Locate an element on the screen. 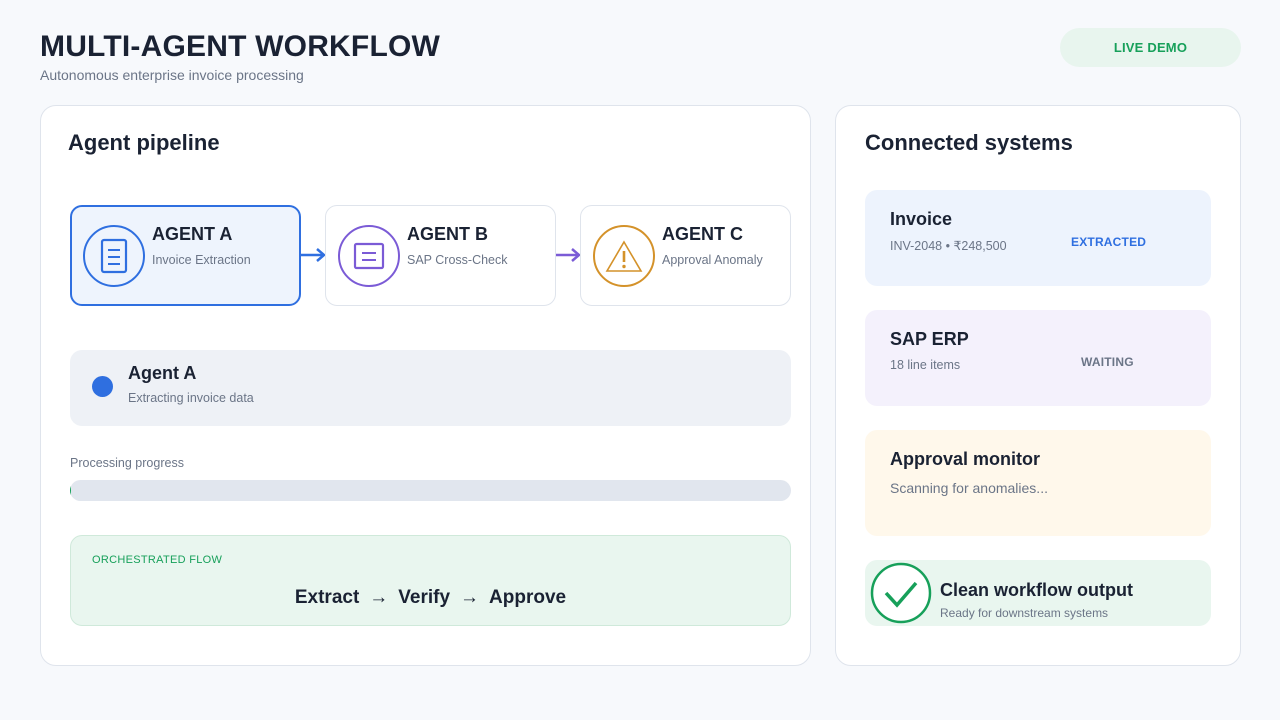  agent-b-name: AGENT B is located at coordinates (447, 234).